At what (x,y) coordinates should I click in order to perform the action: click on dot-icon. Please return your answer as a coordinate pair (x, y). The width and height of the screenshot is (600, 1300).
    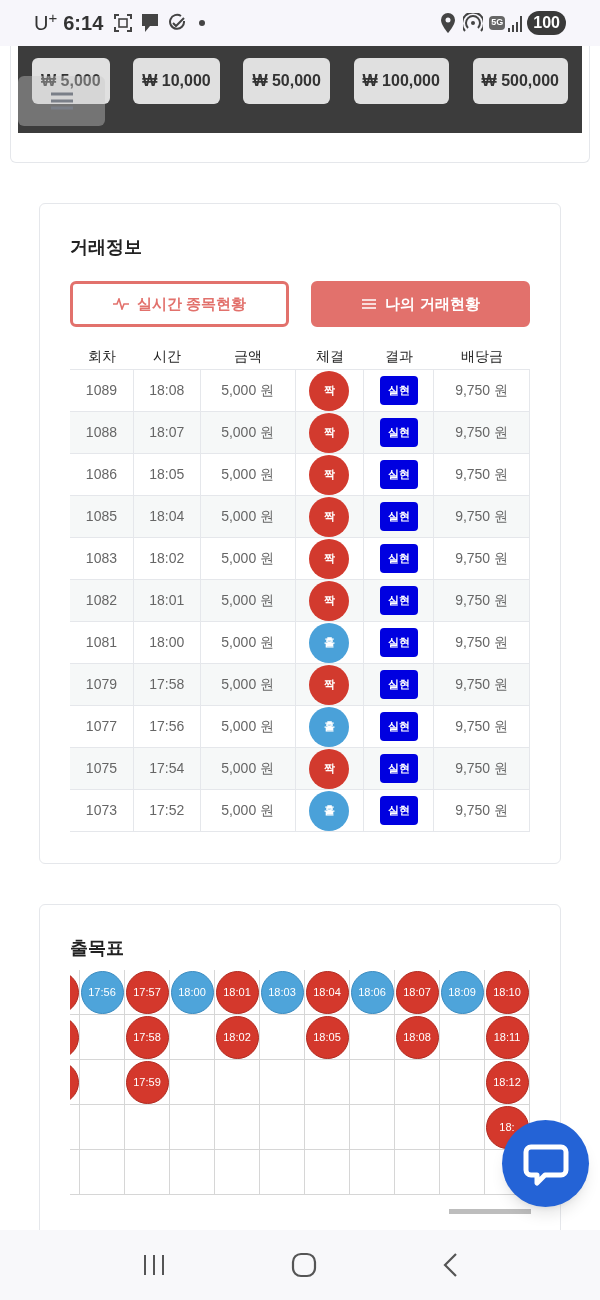
    Looking at the image, I should click on (202, 23).